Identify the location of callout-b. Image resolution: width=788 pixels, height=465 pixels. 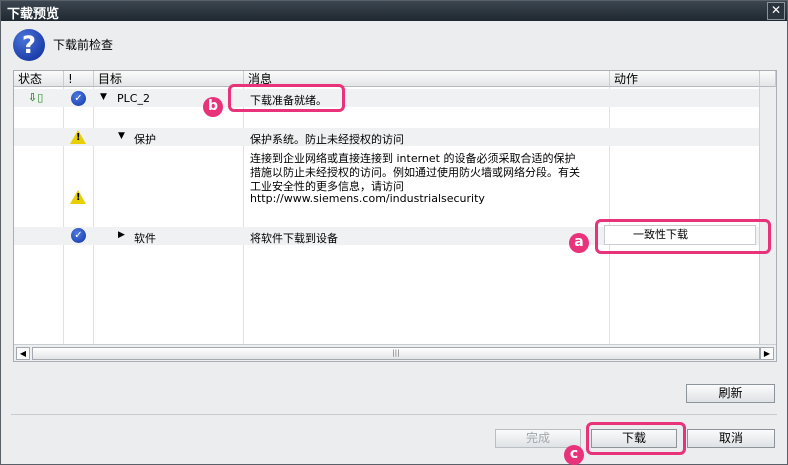
(286, 98).